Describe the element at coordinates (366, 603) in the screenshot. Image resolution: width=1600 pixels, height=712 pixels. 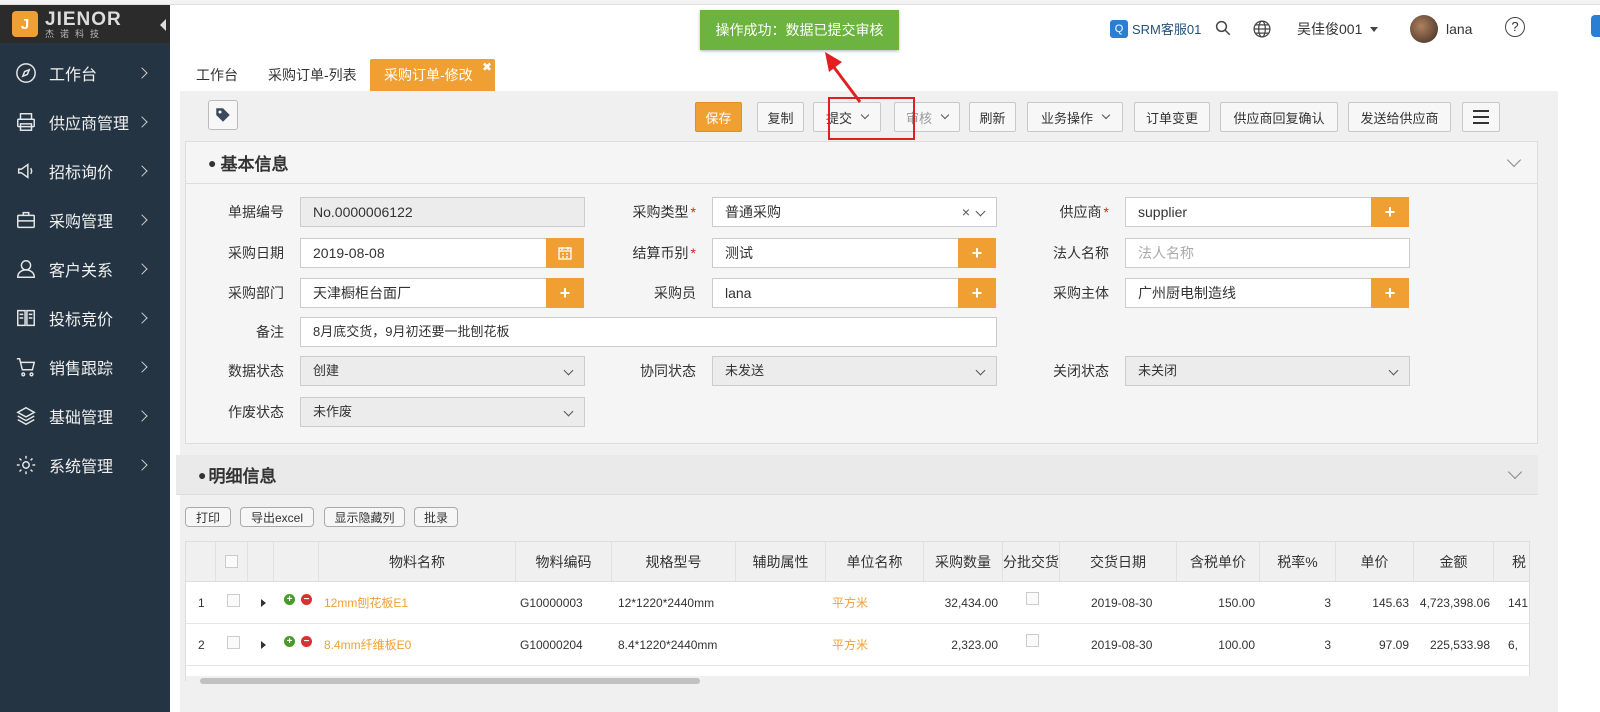
I see `material-name-link: 12mm刨花板E1` at that location.